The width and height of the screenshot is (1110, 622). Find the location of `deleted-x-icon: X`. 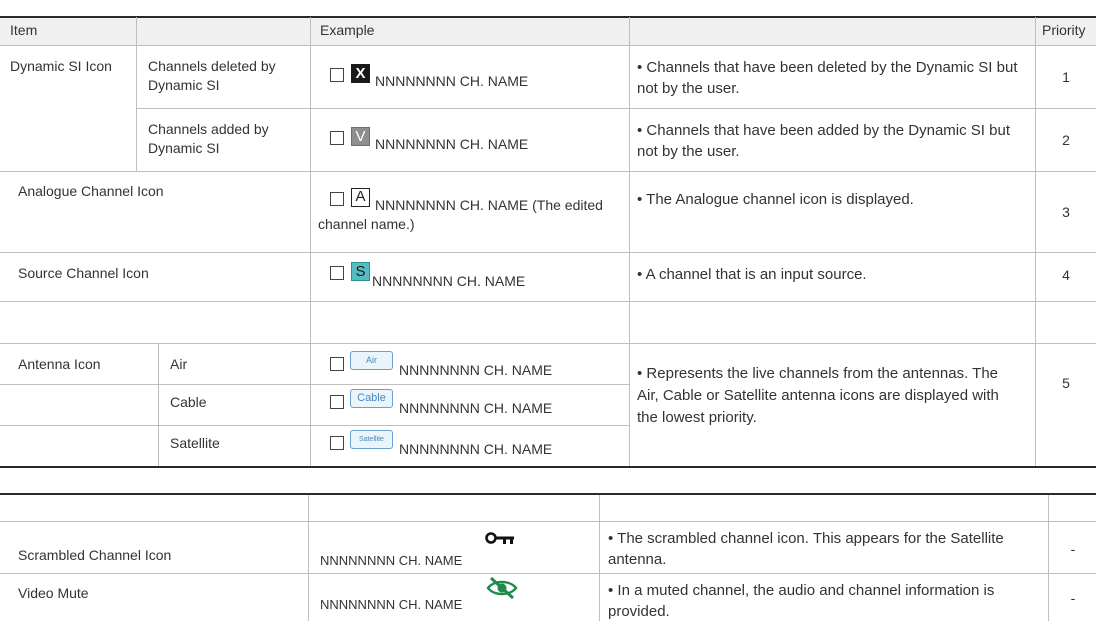

deleted-x-icon: X is located at coordinates (360, 73).